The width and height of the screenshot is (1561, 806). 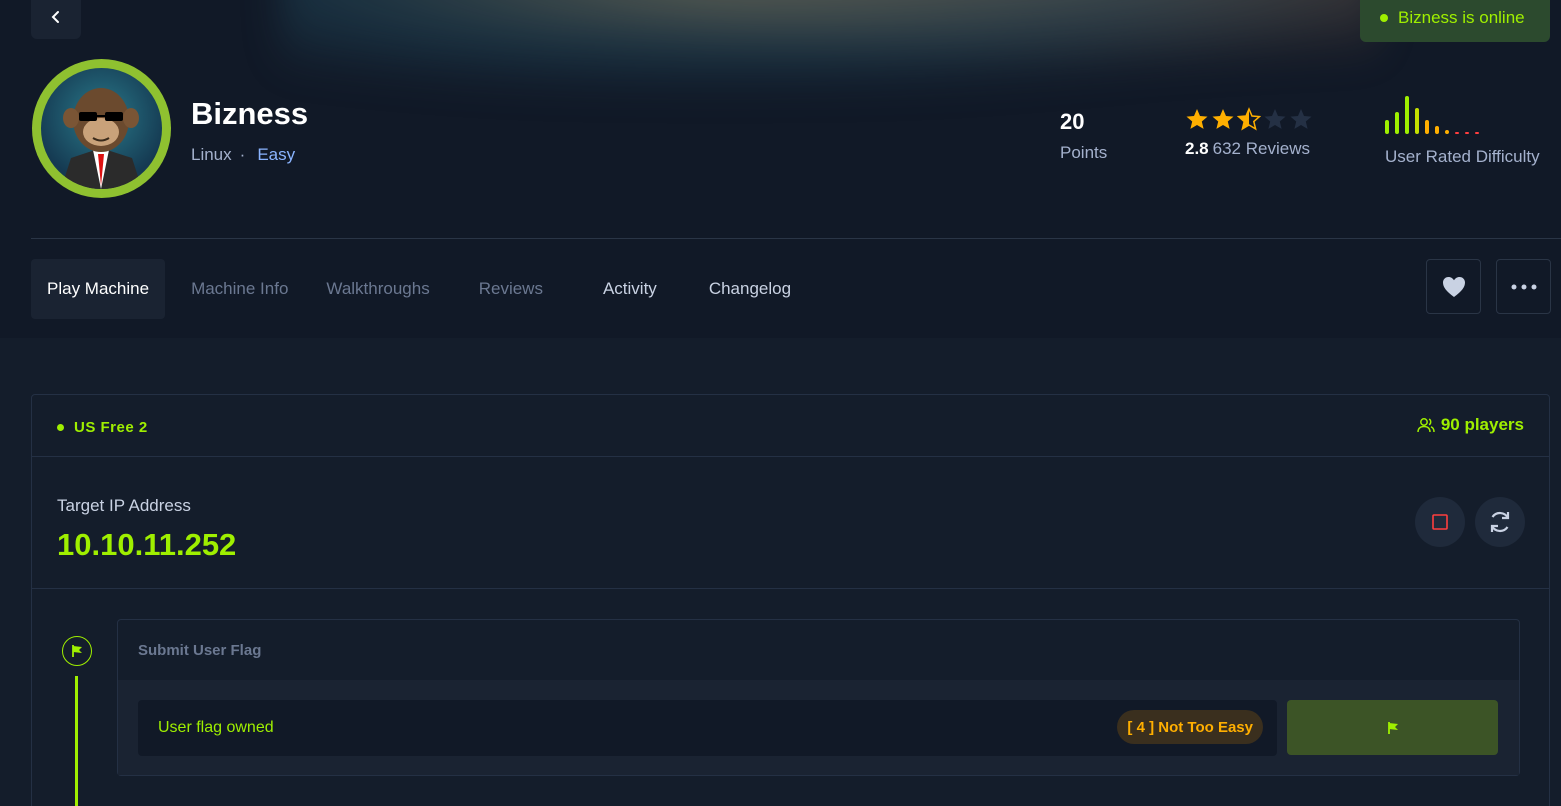 I want to click on back-button, so click(x=56, y=19).